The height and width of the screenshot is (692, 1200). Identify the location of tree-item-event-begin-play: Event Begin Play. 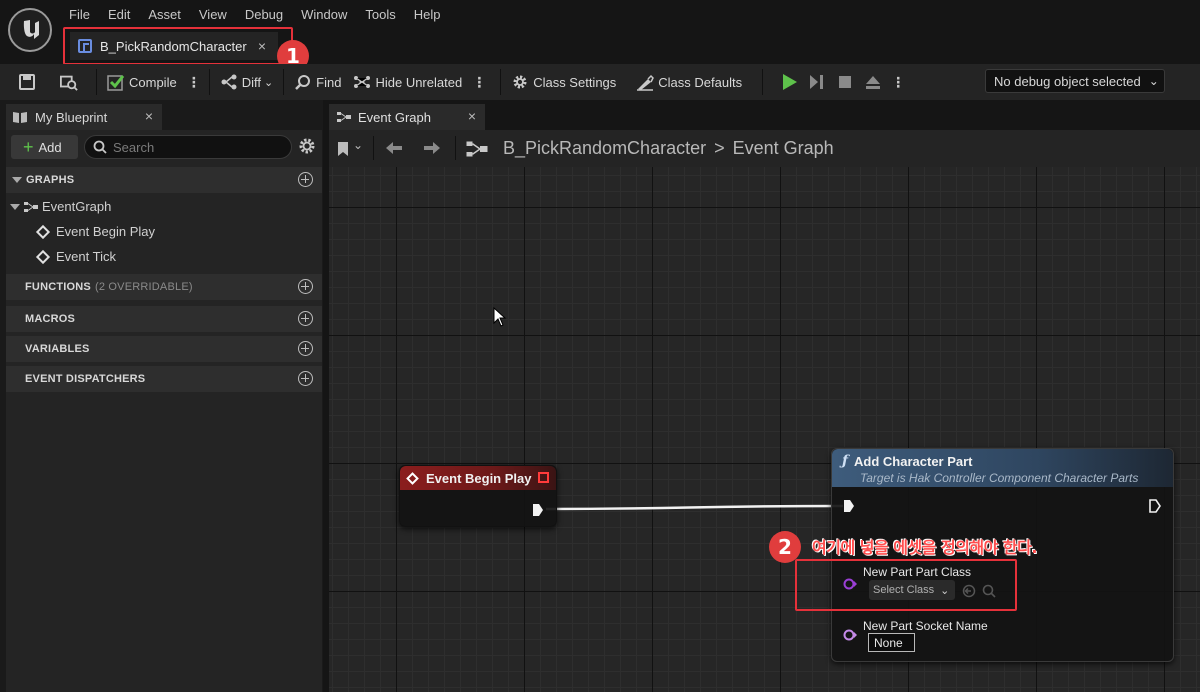
(95, 231).